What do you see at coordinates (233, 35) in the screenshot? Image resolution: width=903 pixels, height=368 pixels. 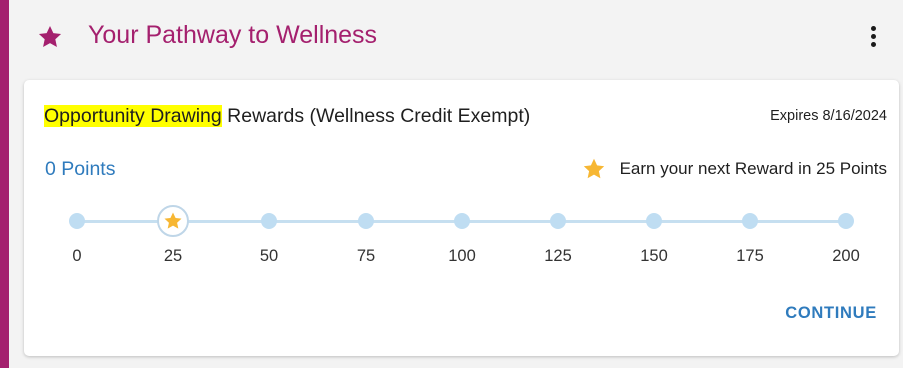 I see `page-title: Your Pathway to Wellness` at bounding box center [233, 35].